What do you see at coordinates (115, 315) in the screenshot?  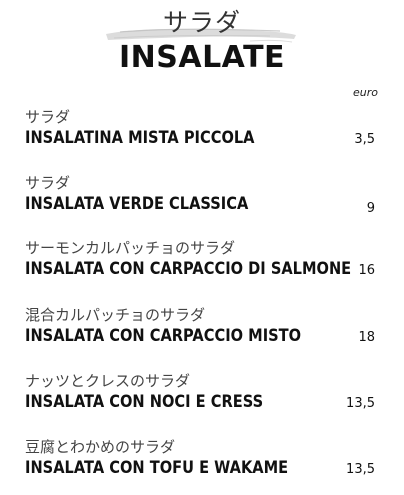 I see `item-name-japanese: 混合カルパッチョのサラダ` at bounding box center [115, 315].